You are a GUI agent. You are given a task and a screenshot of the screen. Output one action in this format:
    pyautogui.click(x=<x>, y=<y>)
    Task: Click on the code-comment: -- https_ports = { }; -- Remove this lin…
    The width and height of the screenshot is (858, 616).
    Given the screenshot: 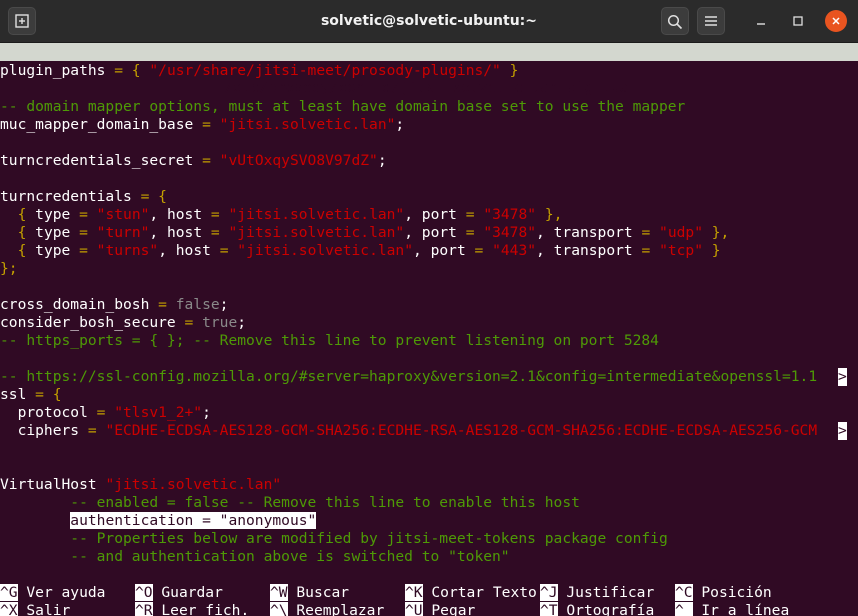 What is the action you would take?
    pyautogui.click(x=329, y=340)
    